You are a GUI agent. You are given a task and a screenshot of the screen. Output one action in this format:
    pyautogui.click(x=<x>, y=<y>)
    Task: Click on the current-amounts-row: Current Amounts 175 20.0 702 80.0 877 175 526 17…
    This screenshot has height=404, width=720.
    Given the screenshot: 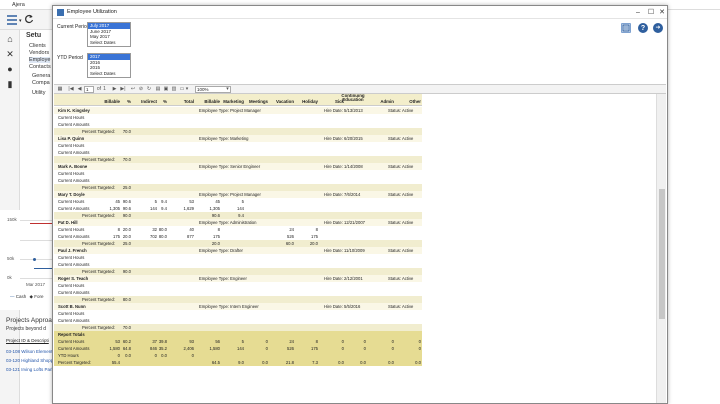 What is the action you would take?
    pyautogui.click(x=238, y=236)
    